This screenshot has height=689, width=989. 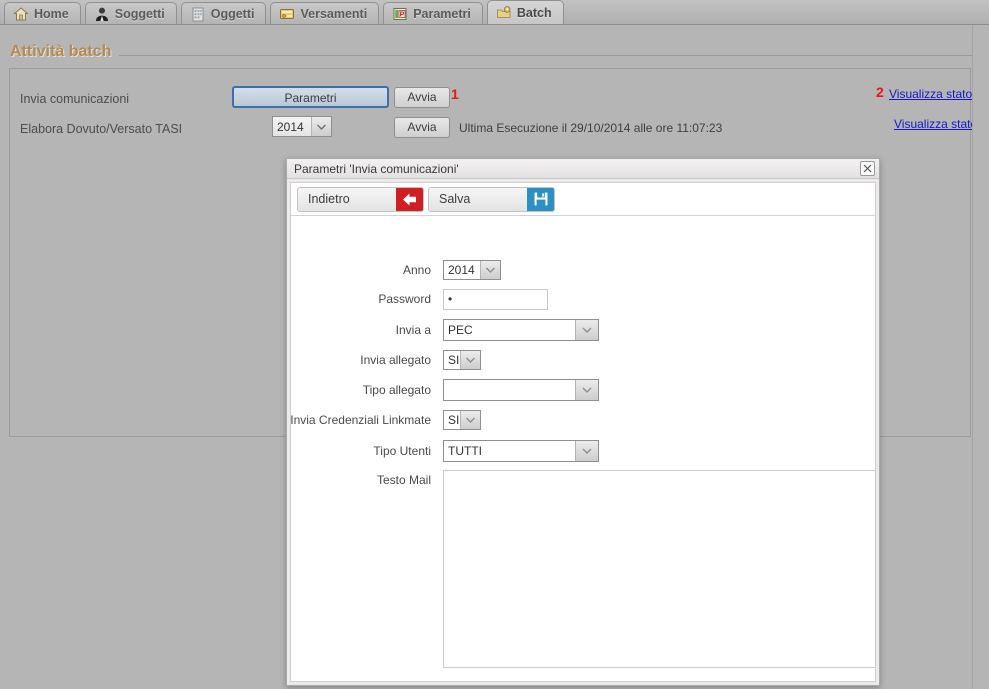 What do you see at coordinates (376, 168) in the screenshot?
I see `dialog-title: Parametri 'Invia comunicazioni'` at bounding box center [376, 168].